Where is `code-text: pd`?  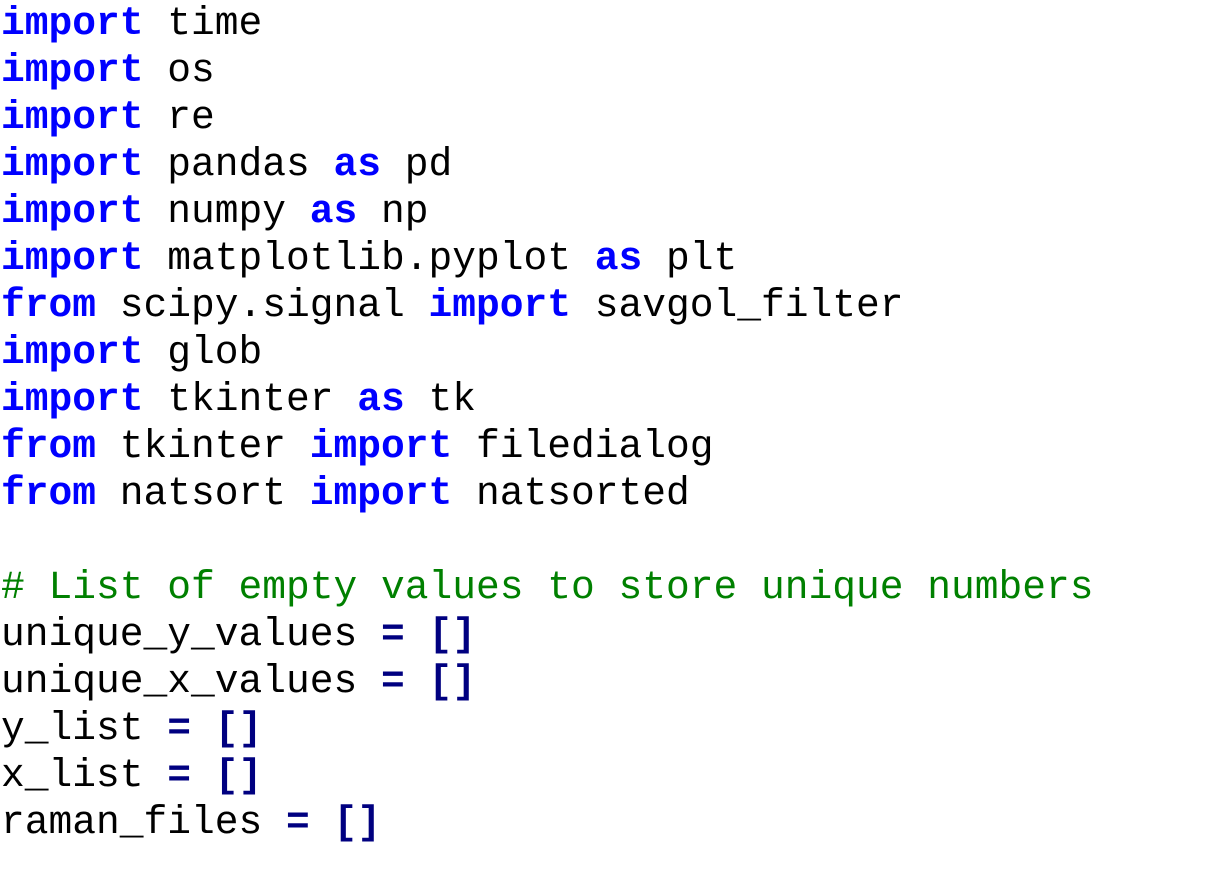 code-text: pd is located at coordinates (417, 164).